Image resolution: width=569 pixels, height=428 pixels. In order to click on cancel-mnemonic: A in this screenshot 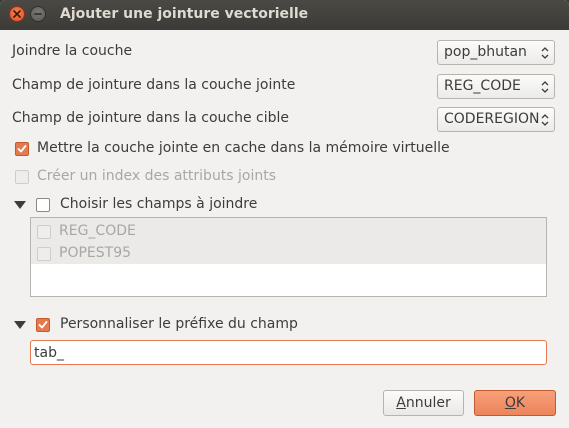, I will do `click(401, 403)`.